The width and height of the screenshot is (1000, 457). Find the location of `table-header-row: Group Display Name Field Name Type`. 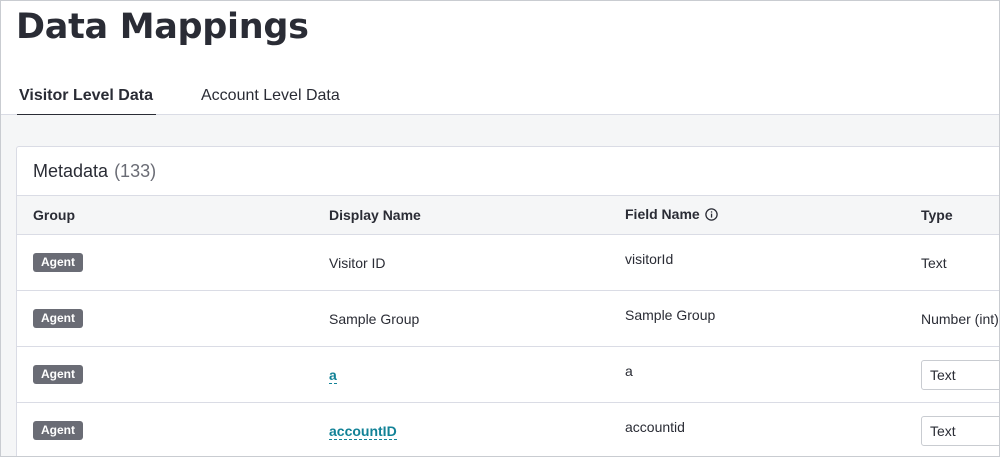

table-header-row: Group Display Name Field Name Type is located at coordinates (508, 215).